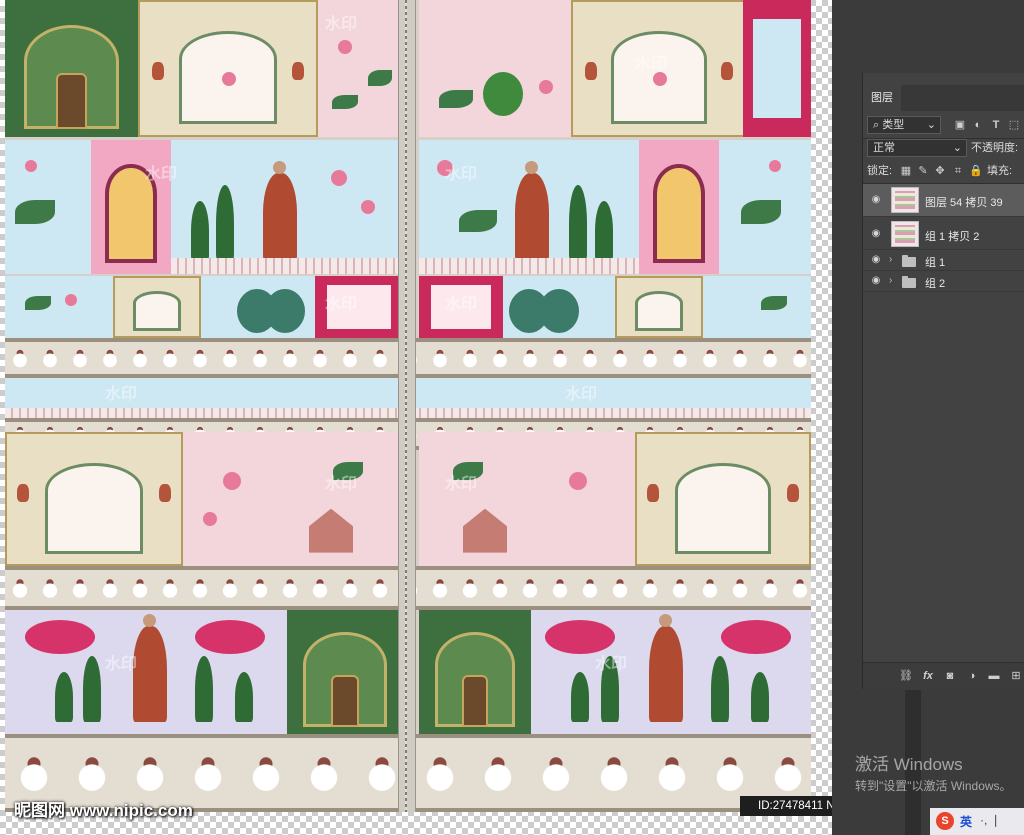  I want to click on layers-panel-toolbar: ⛓ fx ◙ ◑ ▬ ⊞, so click(943, 675).